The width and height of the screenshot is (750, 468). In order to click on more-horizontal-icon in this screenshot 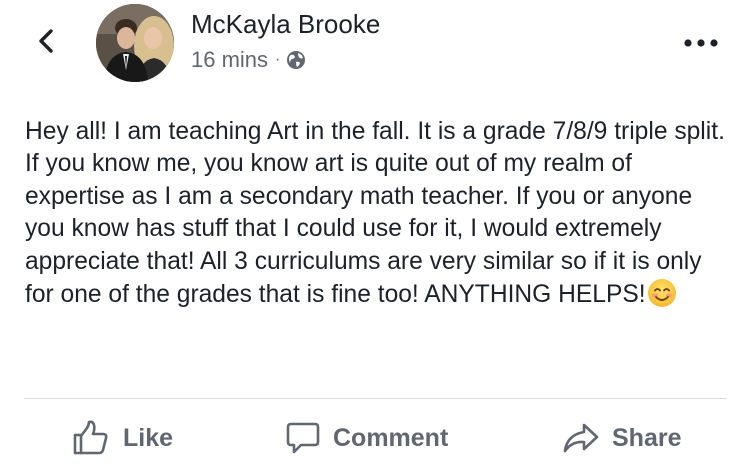, I will do `click(701, 43)`.